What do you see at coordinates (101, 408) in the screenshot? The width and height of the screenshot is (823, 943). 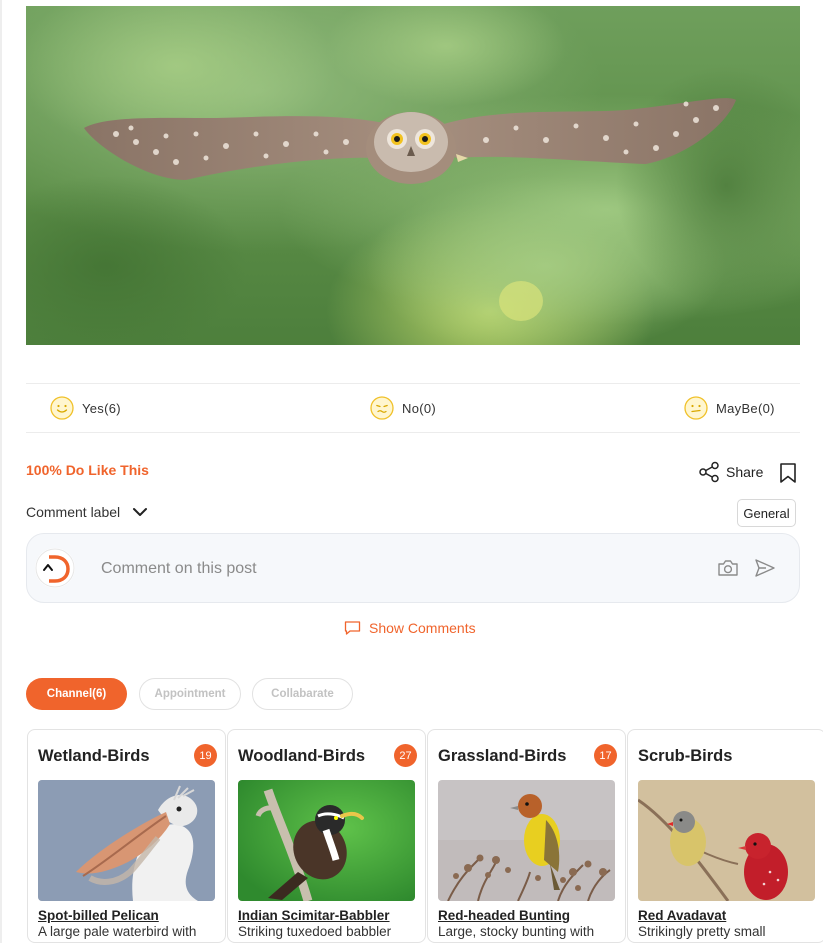 I see `reaction-yes-label: Yes(6)` at bounding box center [101, 408].